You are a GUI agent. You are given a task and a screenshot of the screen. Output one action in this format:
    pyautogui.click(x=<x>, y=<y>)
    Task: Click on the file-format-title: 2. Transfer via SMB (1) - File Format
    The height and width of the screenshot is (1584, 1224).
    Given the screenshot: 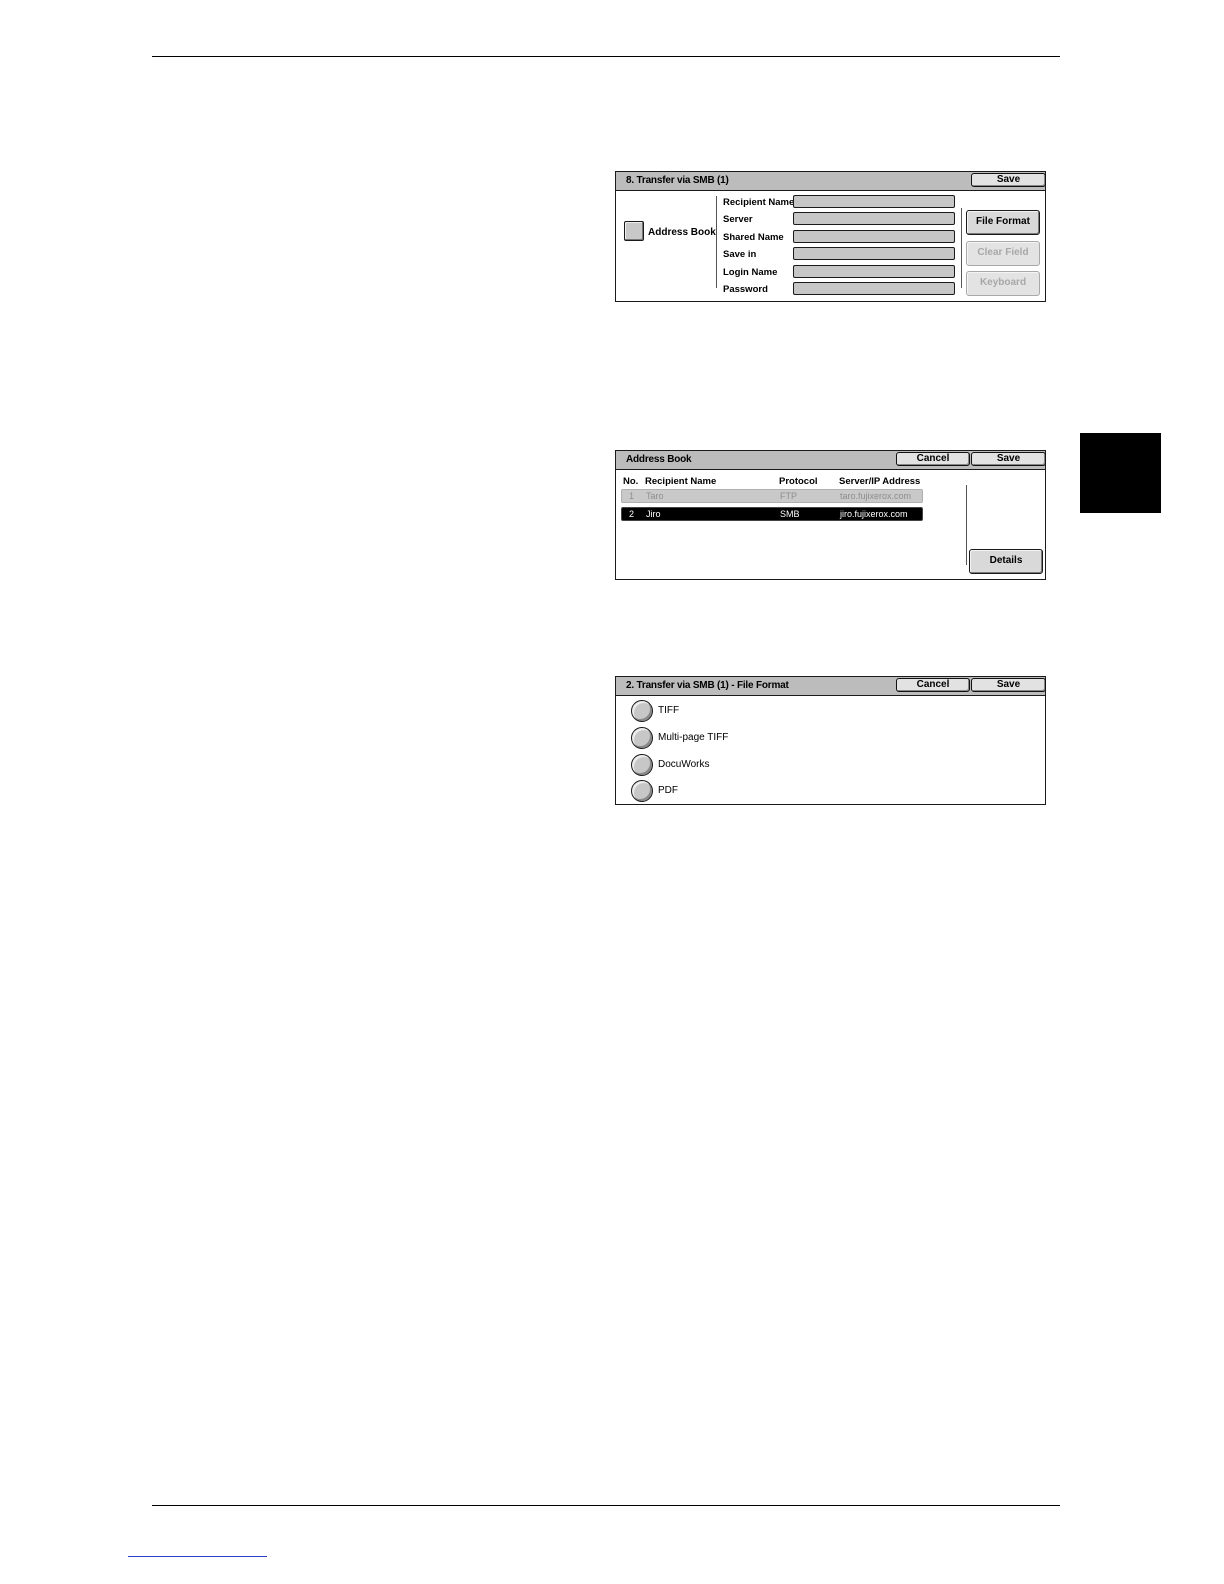 What is the action you would take?
    pyautogui.click(x=707, y=685)
    